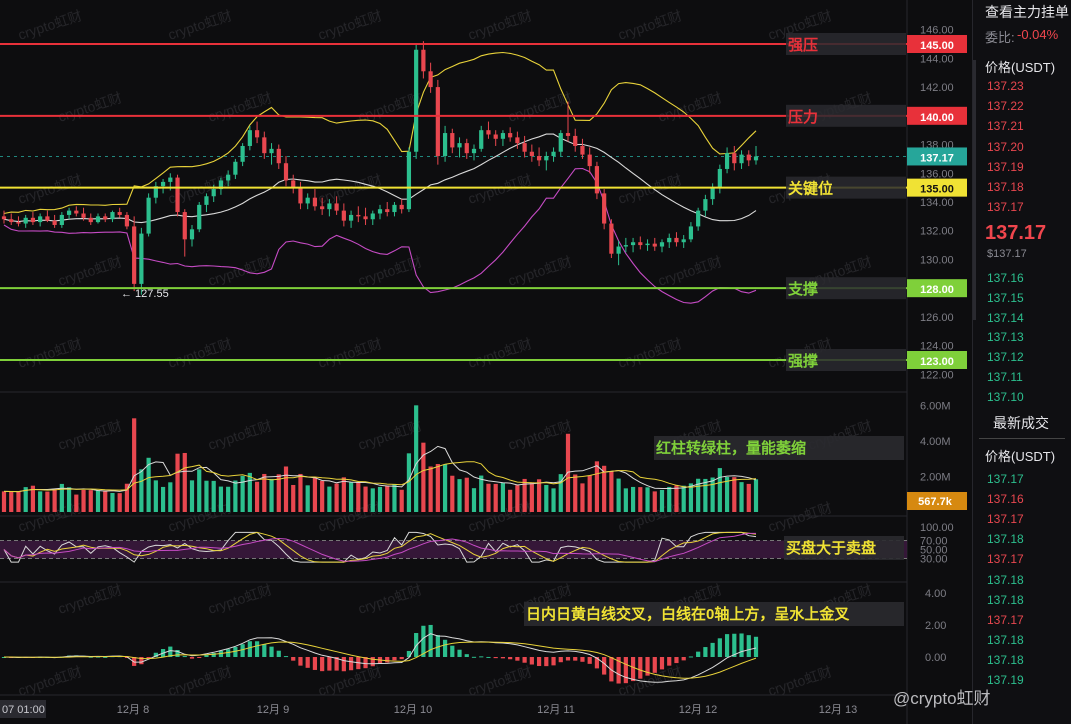 The height and width of the screenshot is (724, 1071). I want to click on macd-tick: 4.00, so click(935, 594).